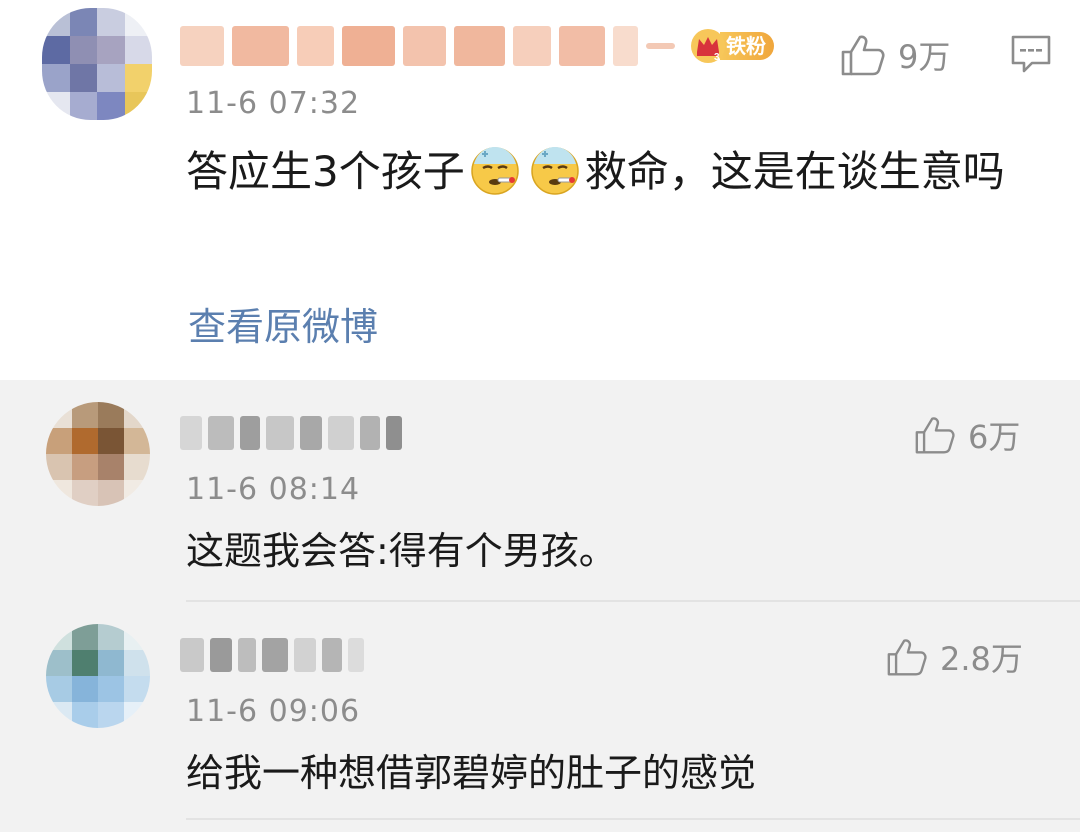 This screenshot has width=1080, height=832. What do you see at coordinates (633, 819) in the screenshot?
I see `divider` at bounding box center [633, 819].